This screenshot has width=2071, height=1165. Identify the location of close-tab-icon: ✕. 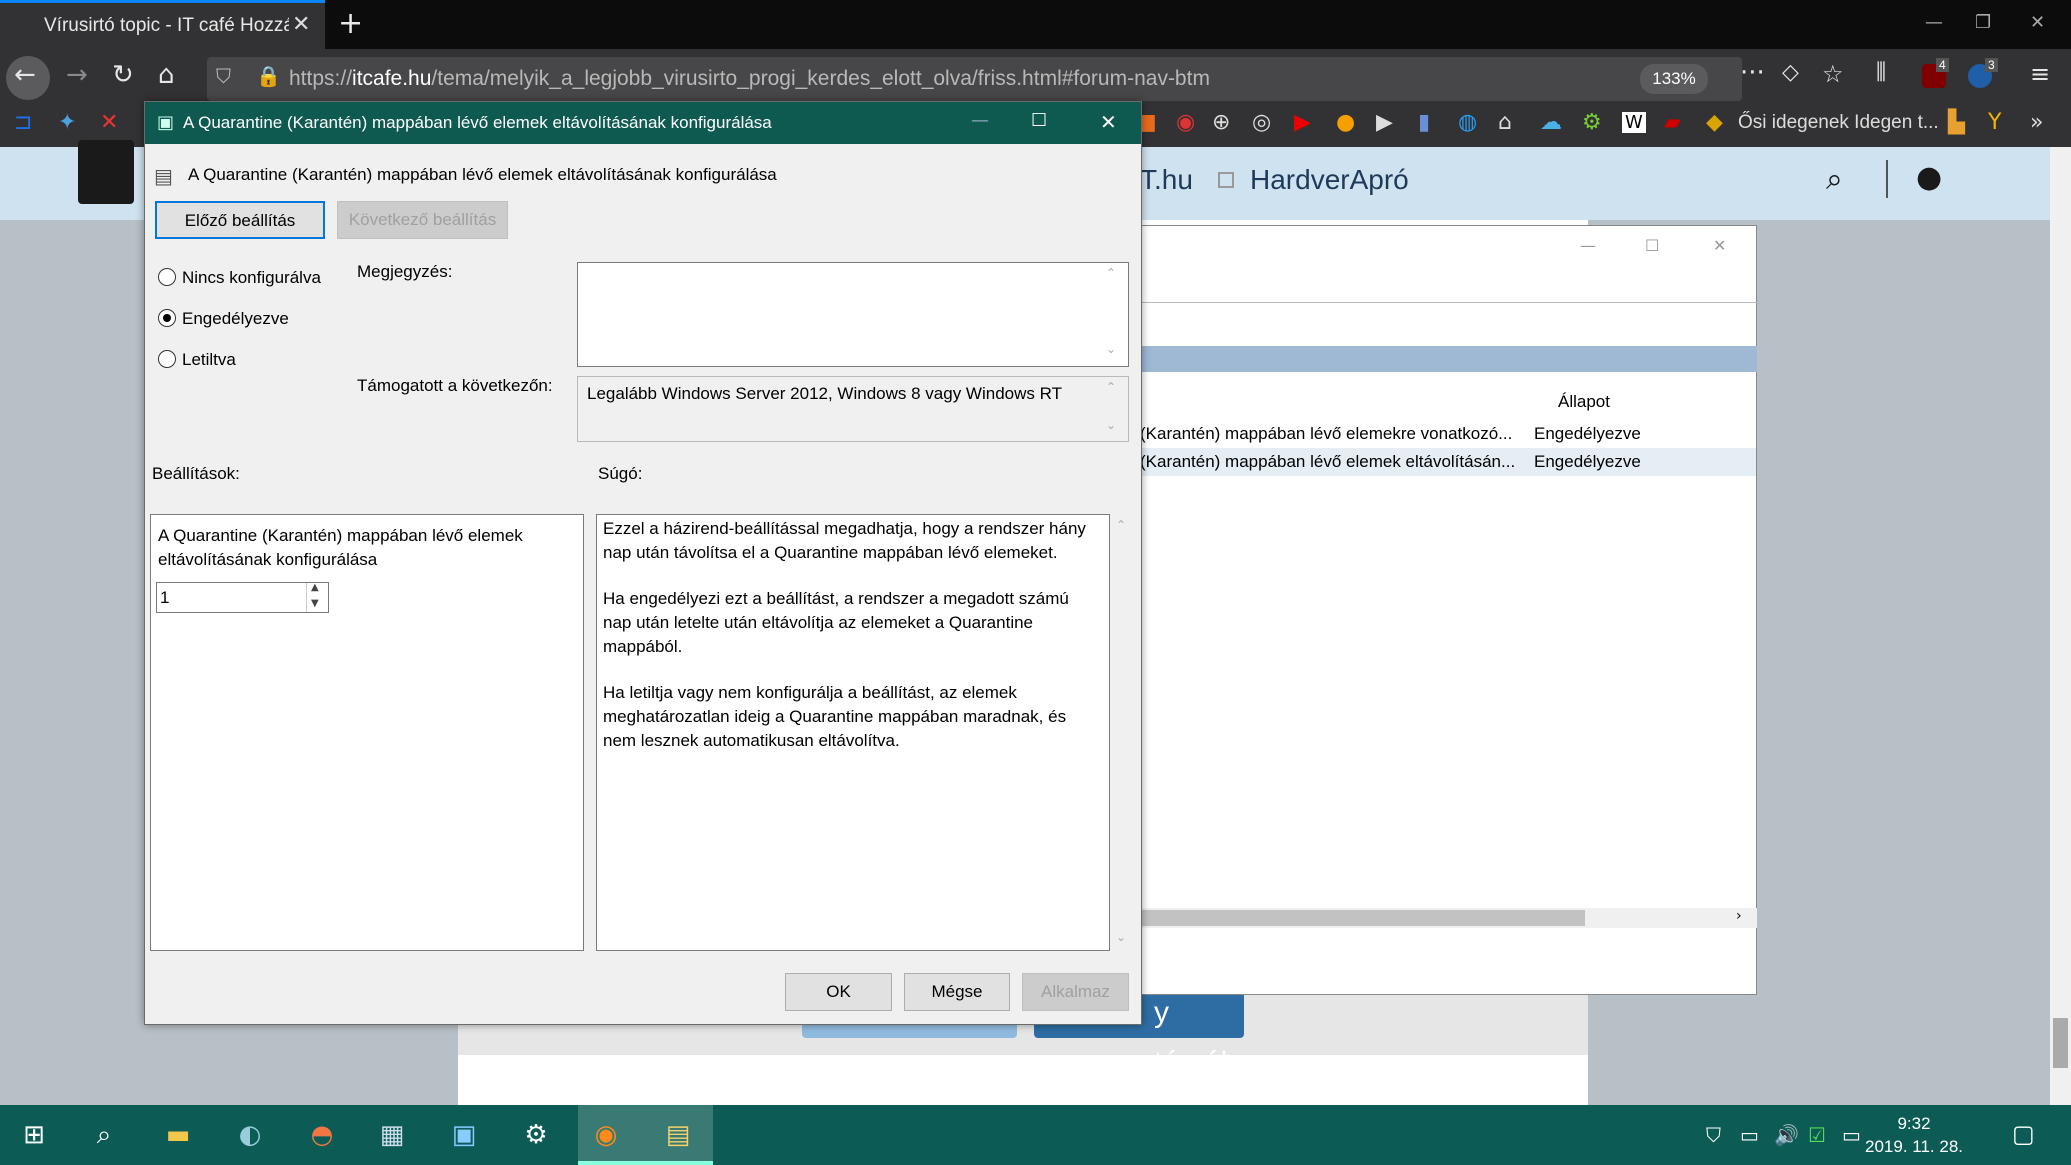
(301, 24).